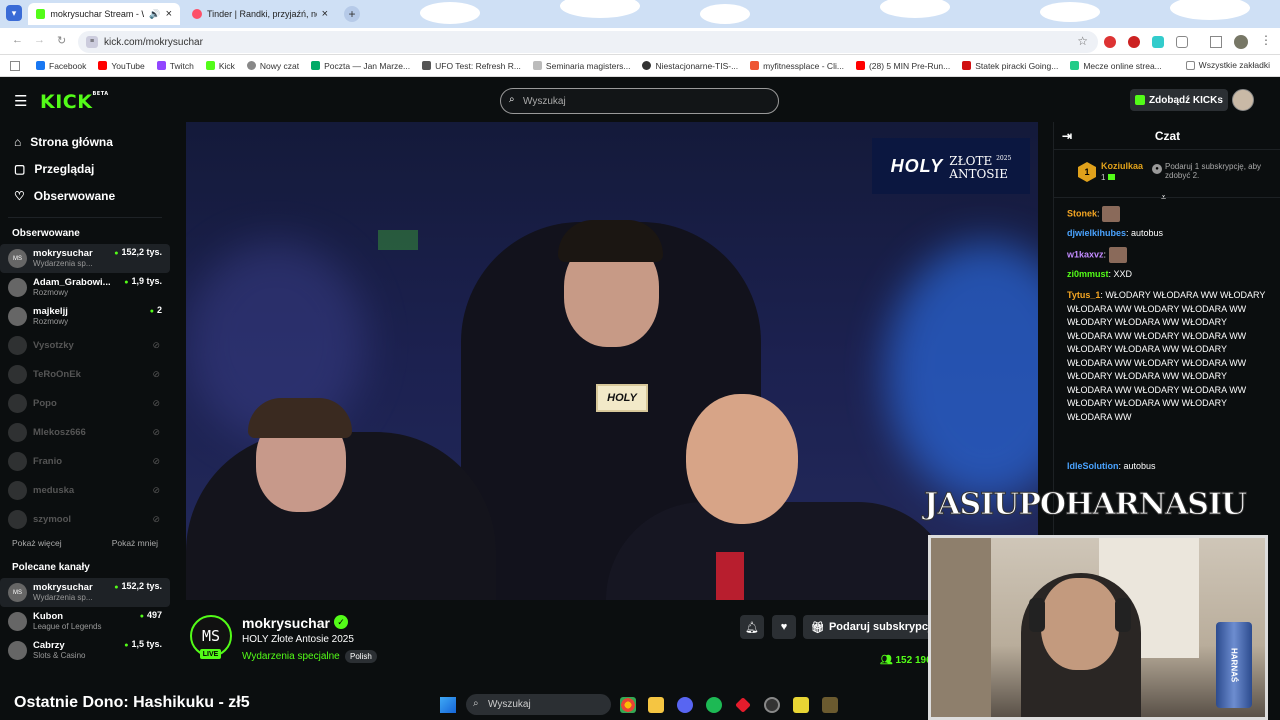  What do you see at coordinates (85, 592) in the screenshot?
I see `recommended-channel-mokrysuchar: MS mokrysucharWydarzenia sp... 152,2 tys.` at bounding box center [85, 592].